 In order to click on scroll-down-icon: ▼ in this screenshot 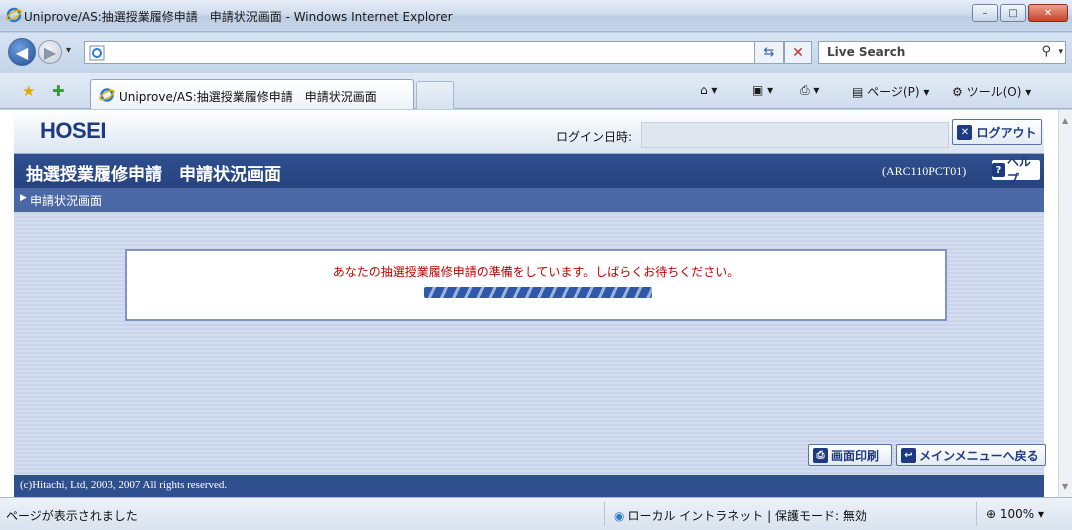, I will do `click(1065, 486)`.